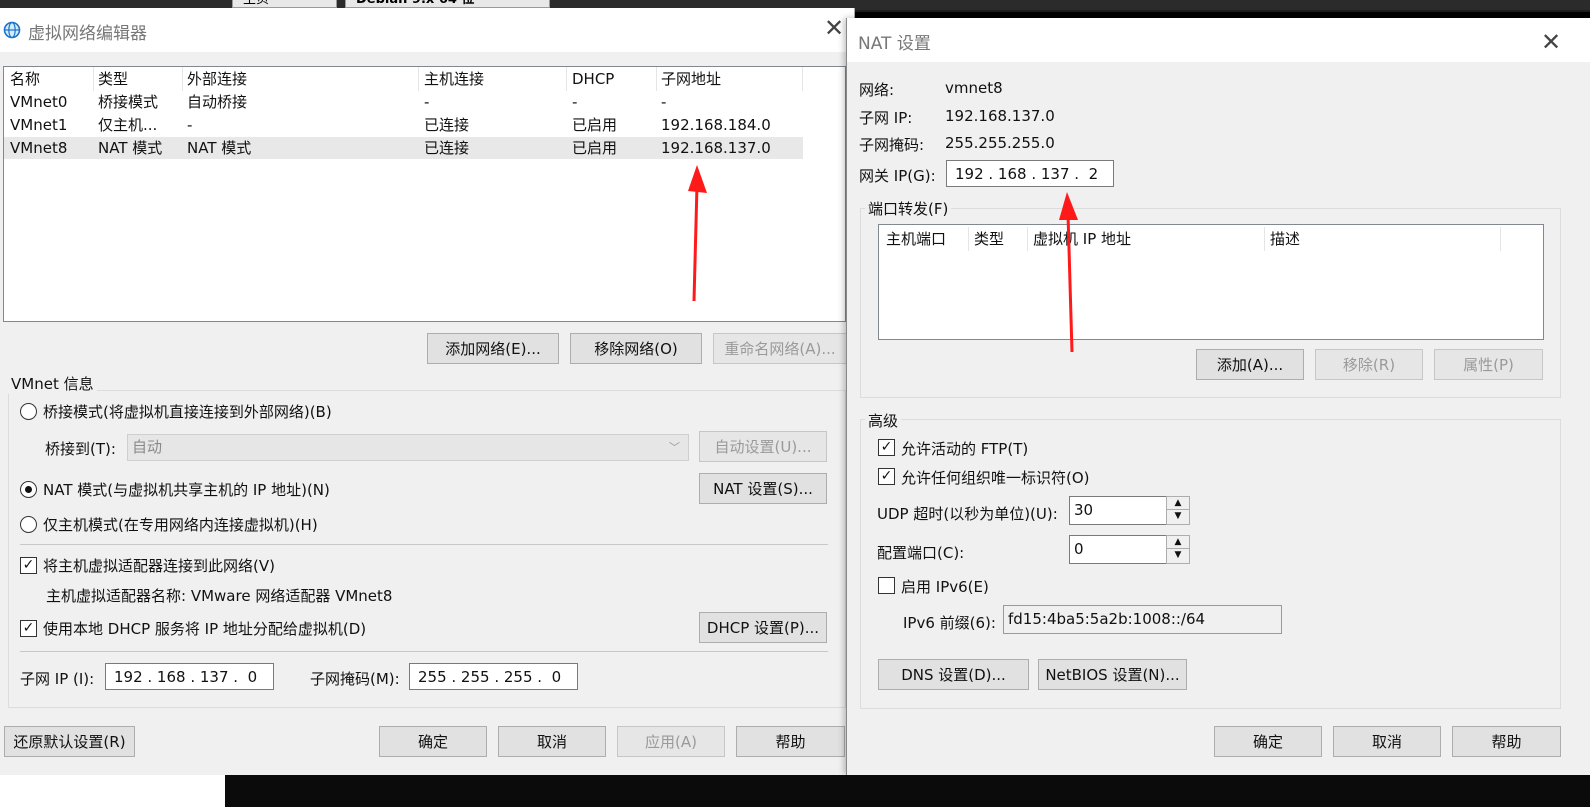 The width and height of the screenshot is (1590, 807). Describe the element at coordinates (447, 4) in the screenshot. I see `tab-debian-vm: Debian 9.x 64 位` at that location.